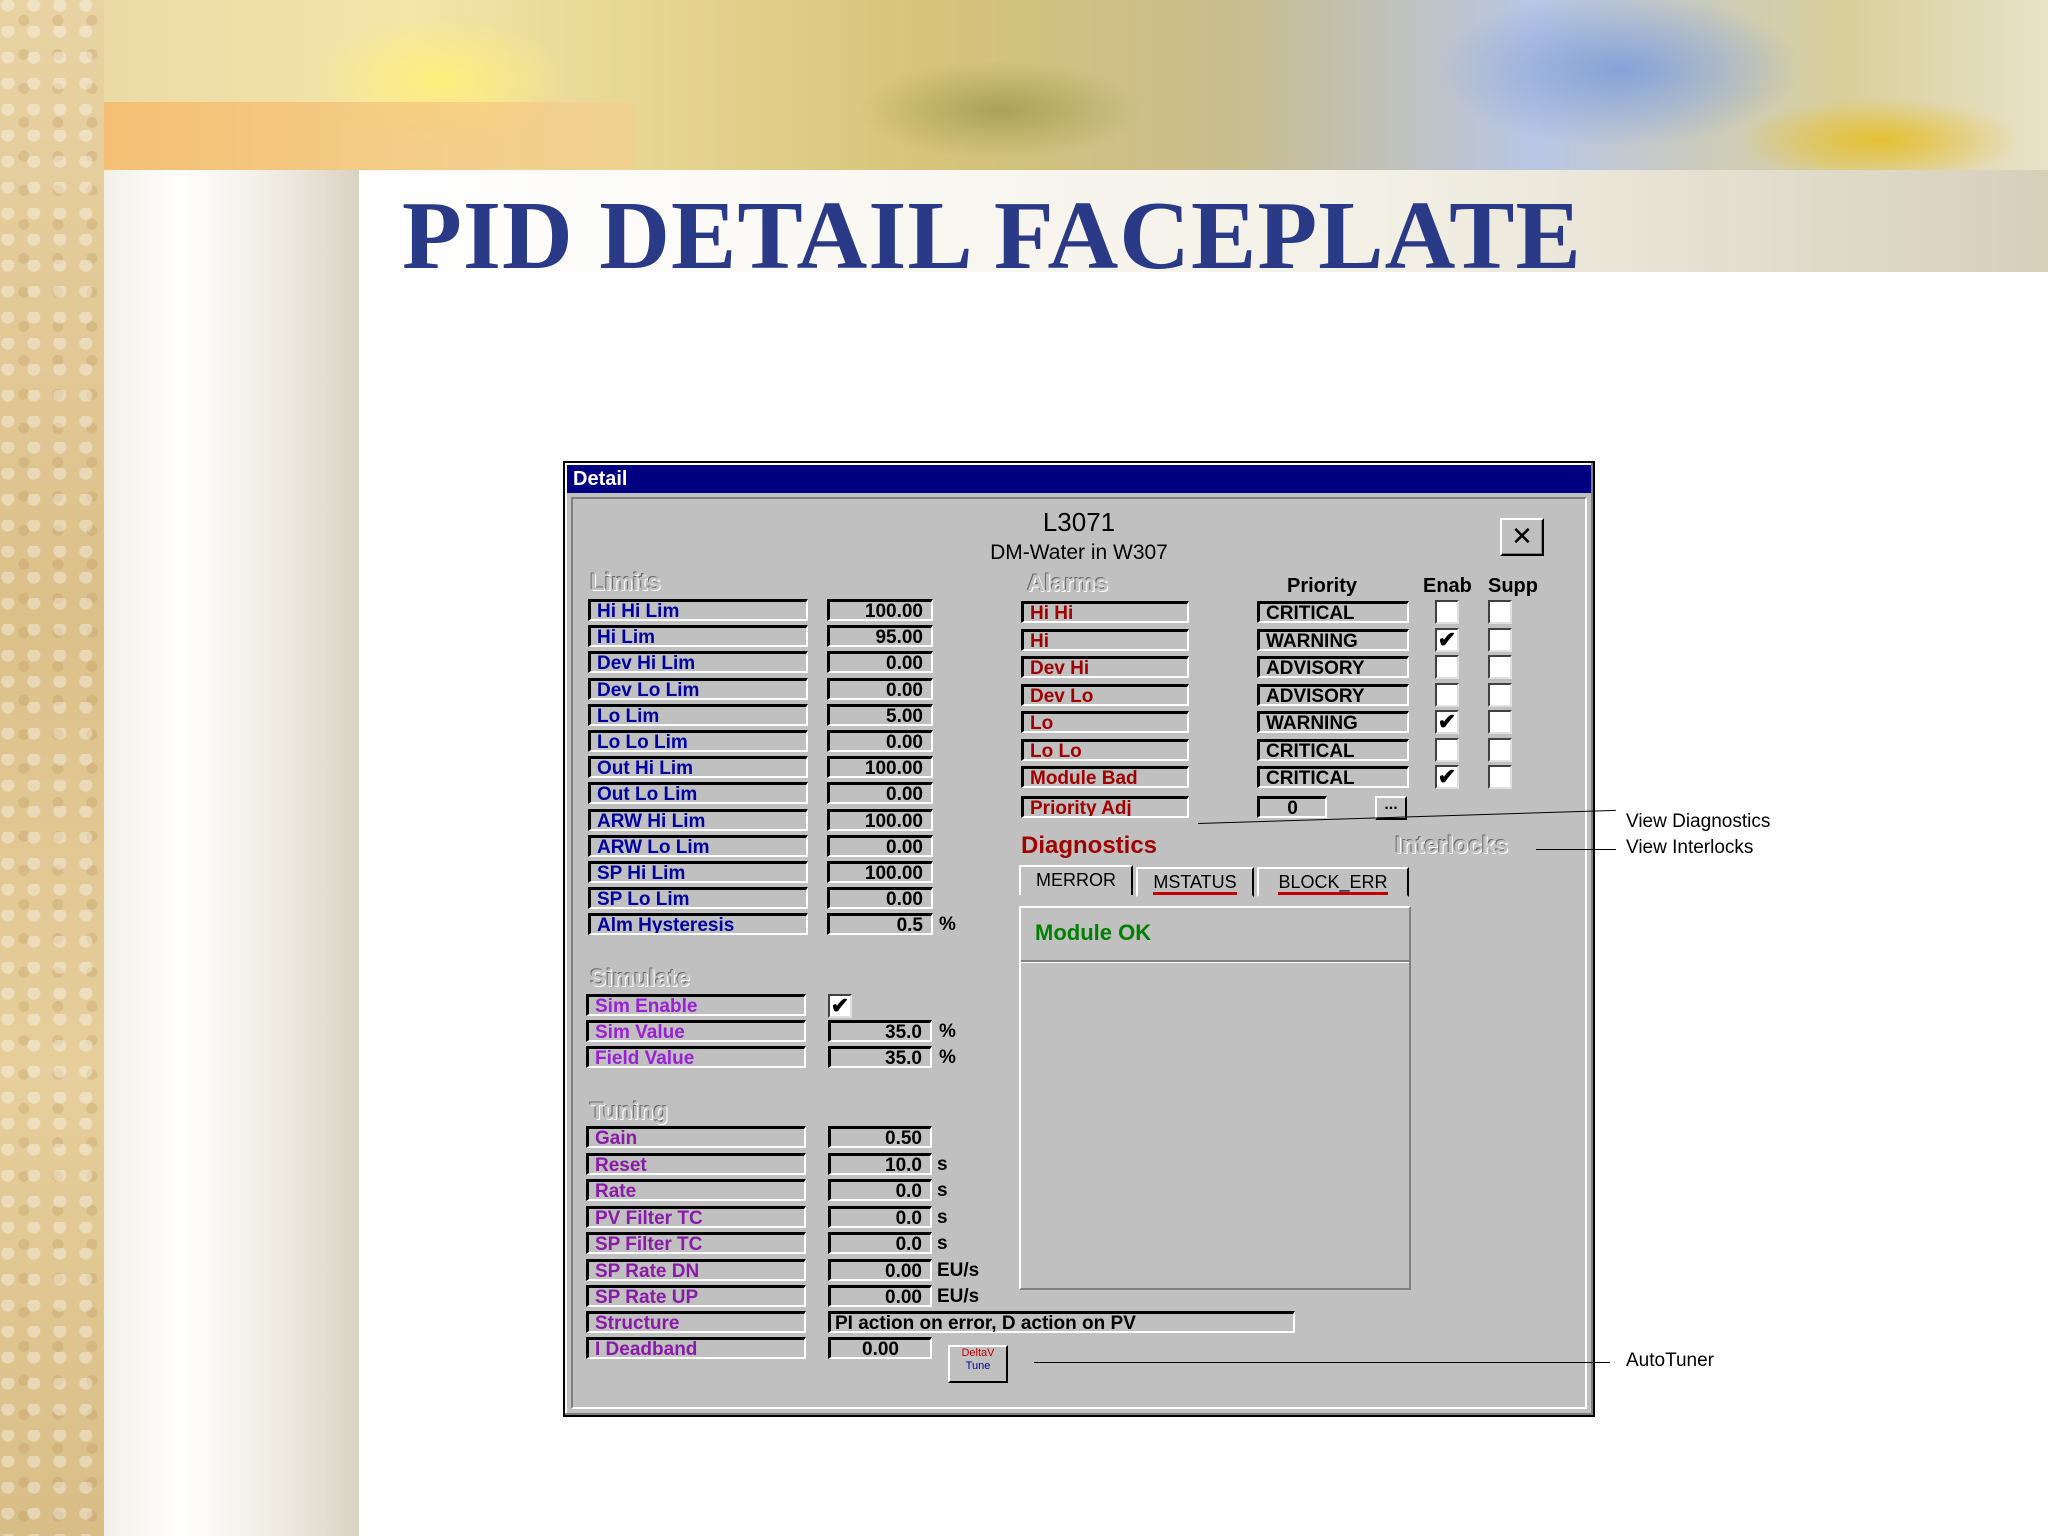 The width and height of the screenshot is (2048, 1536). I want to click on deltav-tune-button: DeltaV Tune, so click(978, 1364).